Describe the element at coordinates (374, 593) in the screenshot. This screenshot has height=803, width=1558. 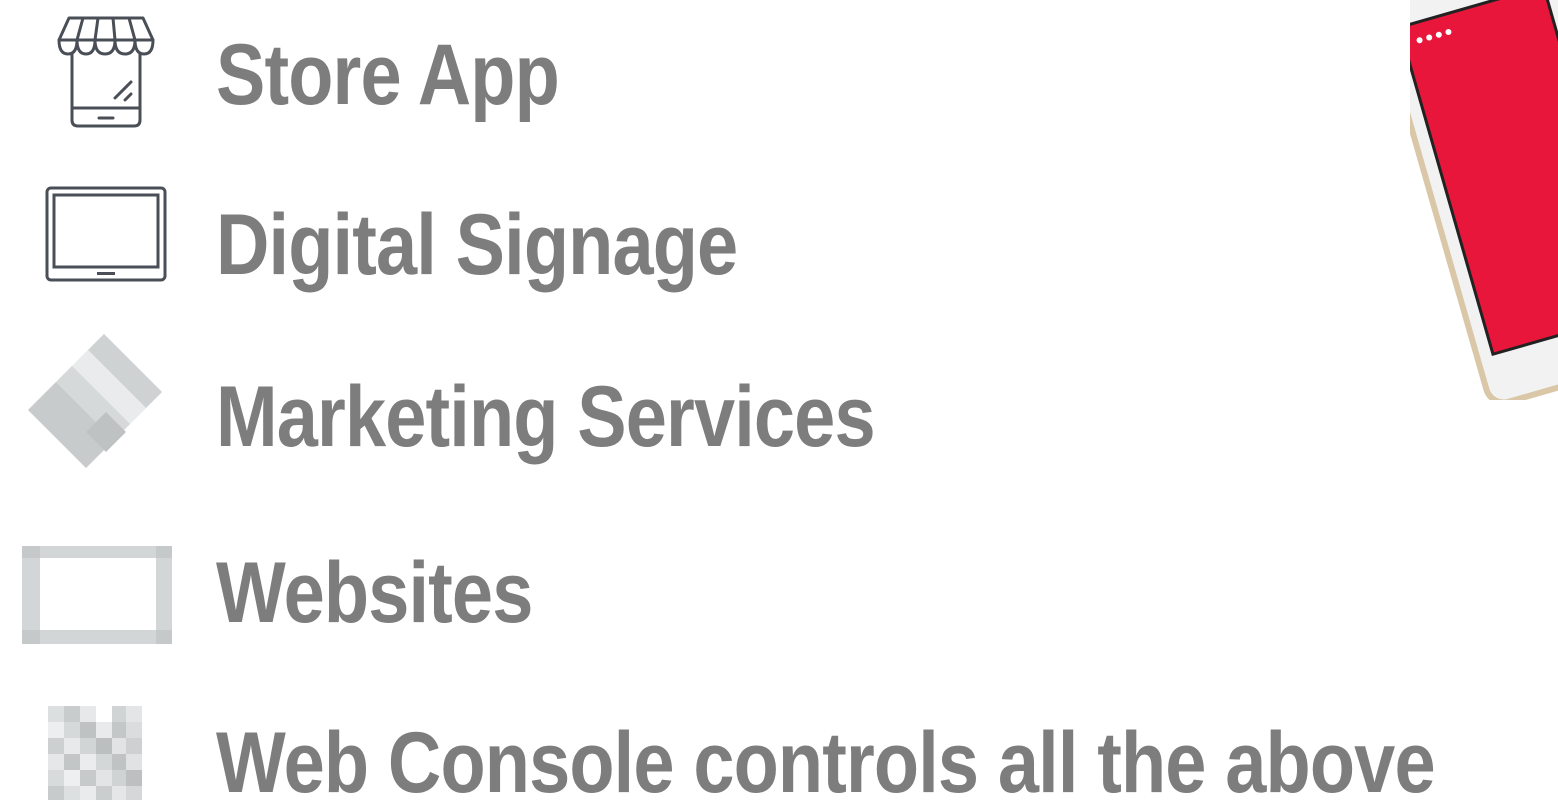
I see `feature-label-websites: Websites` at that location.